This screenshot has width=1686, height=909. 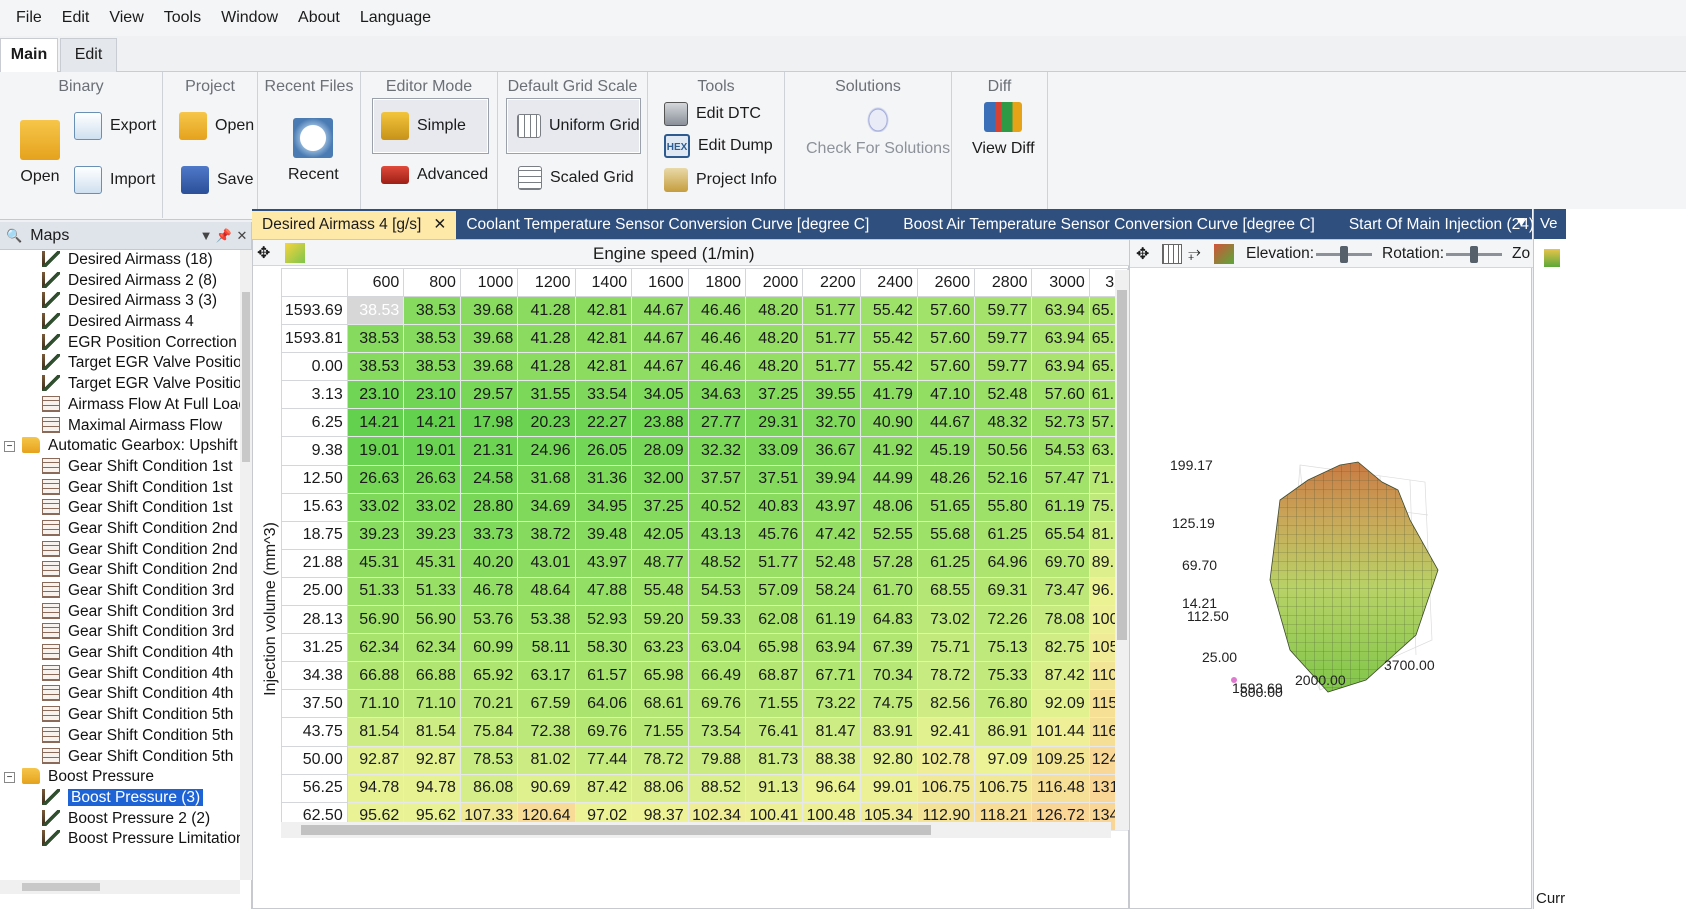 I want to click on table-cell: 55.42, so click(x=888, y=367).